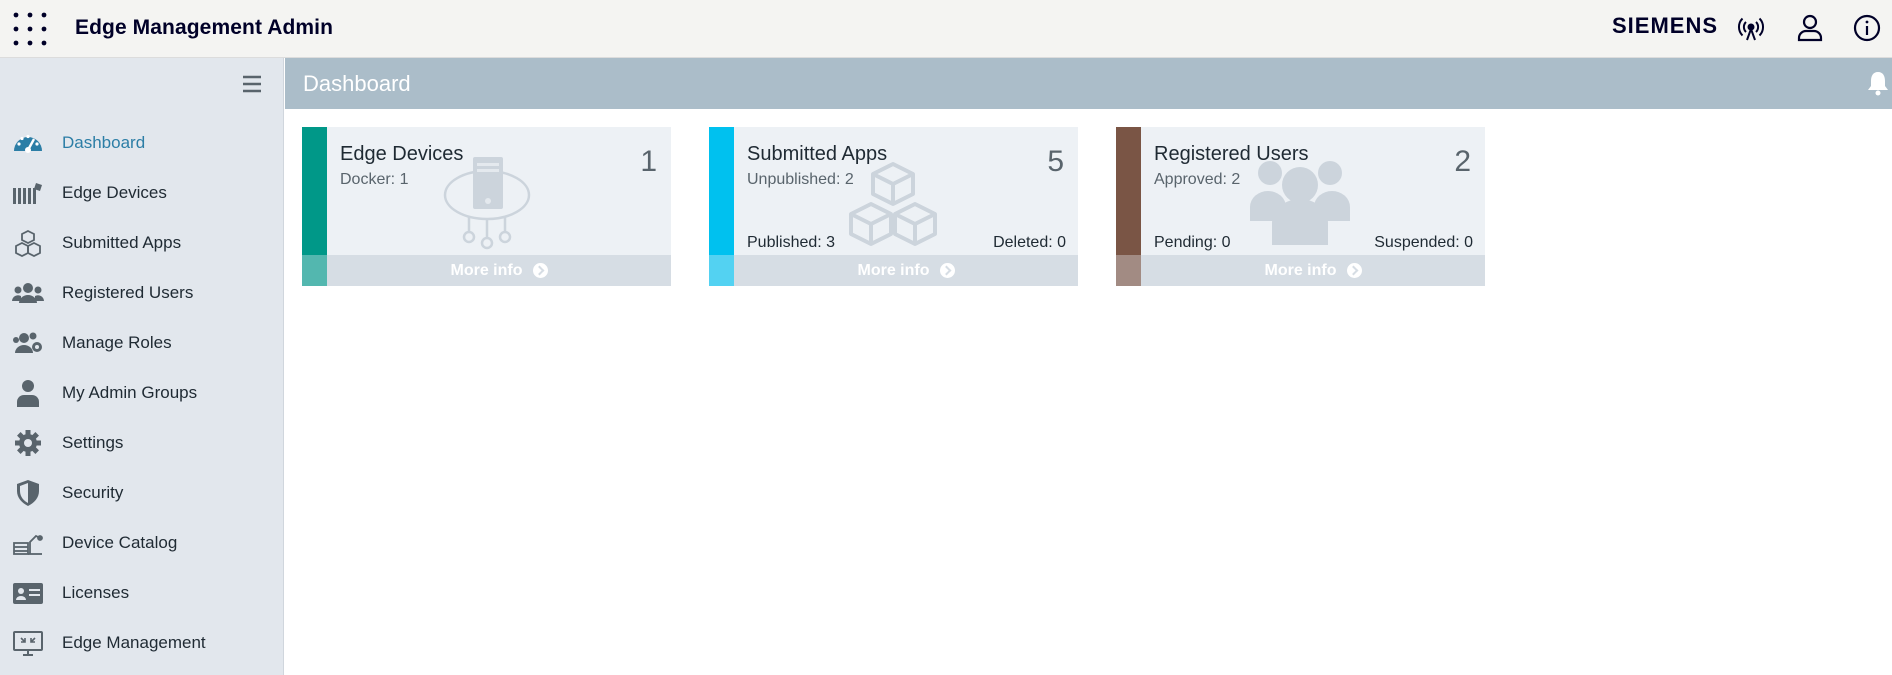  Describe the element at coordinates (104, 142) in the screenshot. I see `sidebar-item-label: Dashboard` at that location.